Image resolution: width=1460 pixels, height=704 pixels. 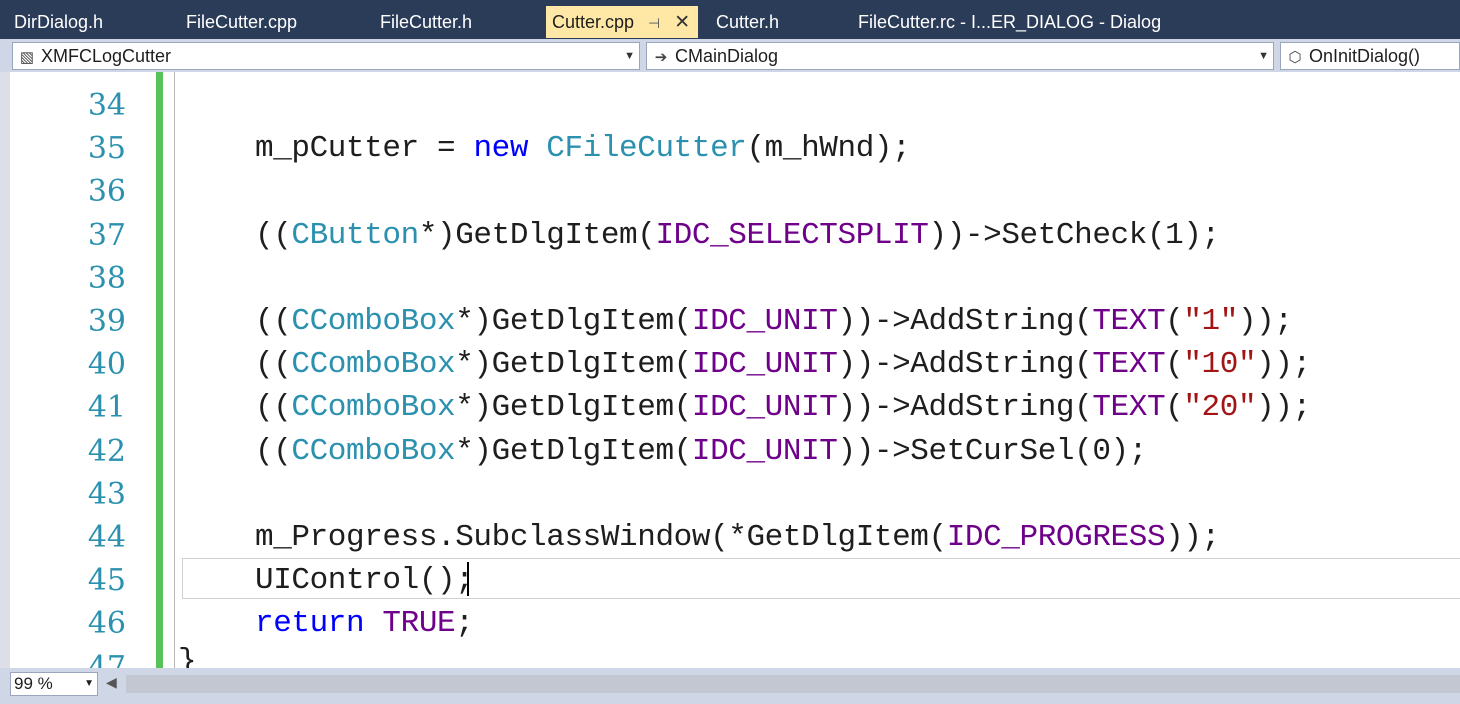 What do you see at coordinates (111, 682) in the screenshot?
I see `scroll-left-arrow-icon: ◀` at bounding box center [111, 682].